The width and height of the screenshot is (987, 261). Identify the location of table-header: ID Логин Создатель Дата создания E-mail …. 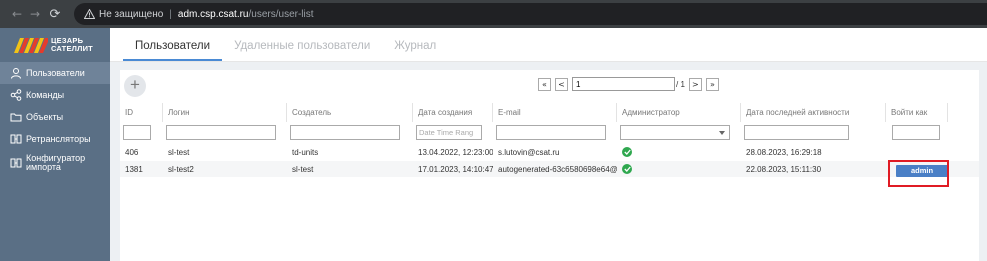
(549, 112).